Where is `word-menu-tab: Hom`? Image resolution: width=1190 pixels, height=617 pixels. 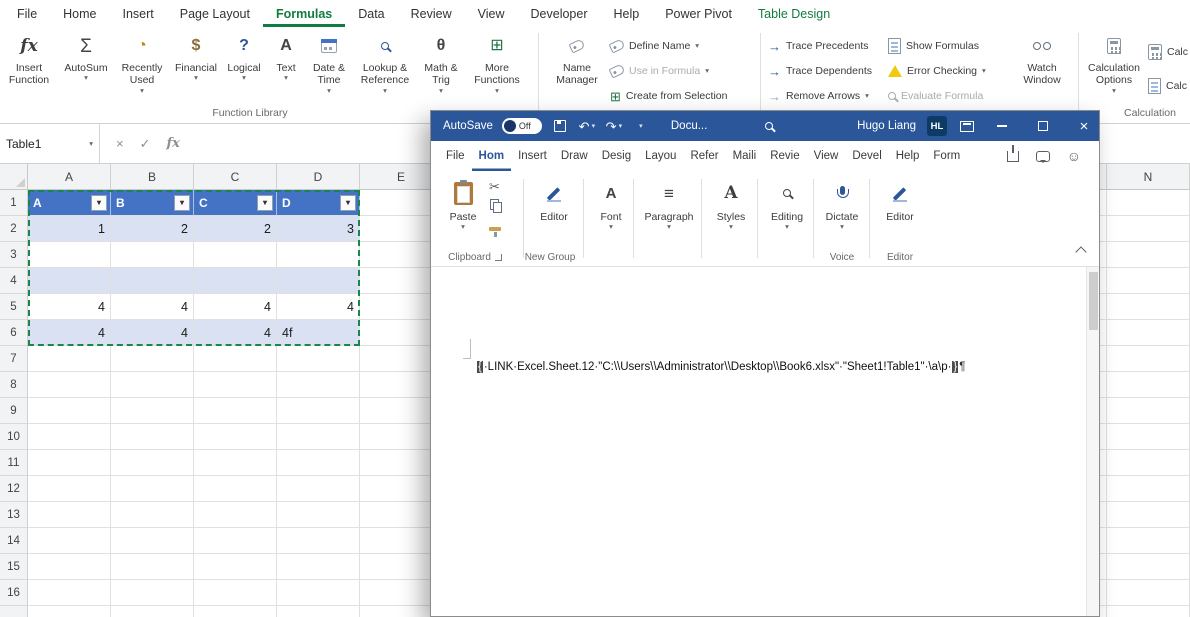
word-menu-tab: Hom is located at coordinates (492, 156).